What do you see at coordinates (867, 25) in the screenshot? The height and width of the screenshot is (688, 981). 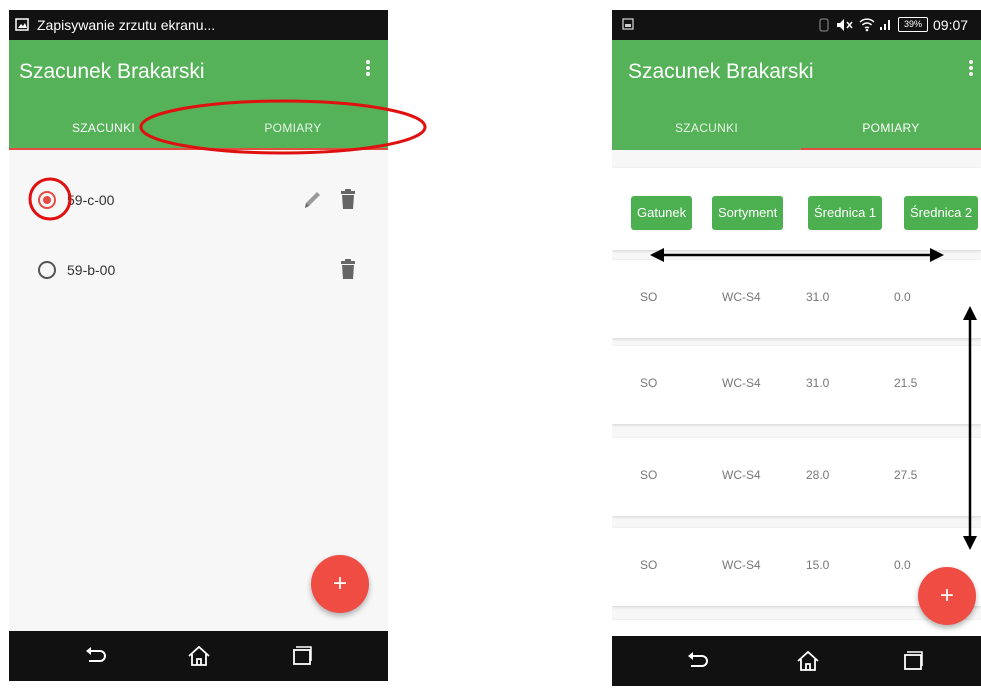 I see `wifi-icon` at bounding box center [867, 25].